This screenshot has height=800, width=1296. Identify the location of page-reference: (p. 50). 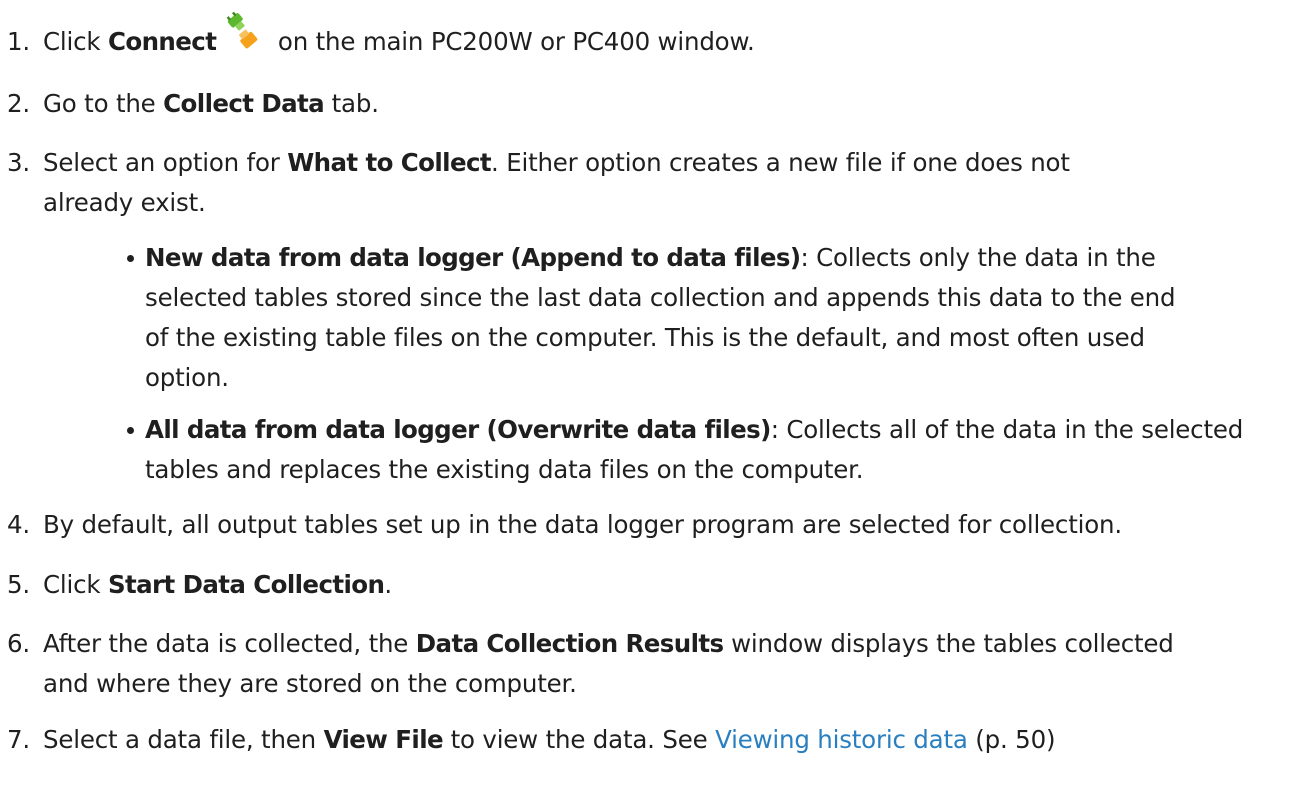
(1011, 739).